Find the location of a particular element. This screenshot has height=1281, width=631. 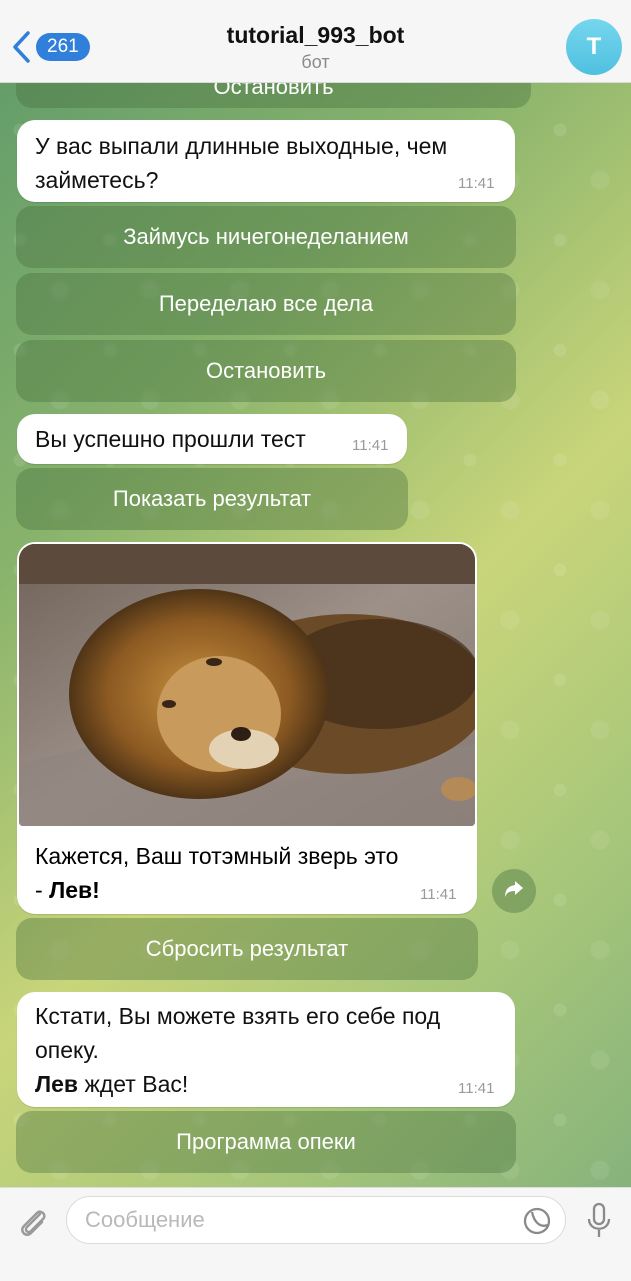

inline-button-label: Сбросить результат is located at coordinates (247, 948).